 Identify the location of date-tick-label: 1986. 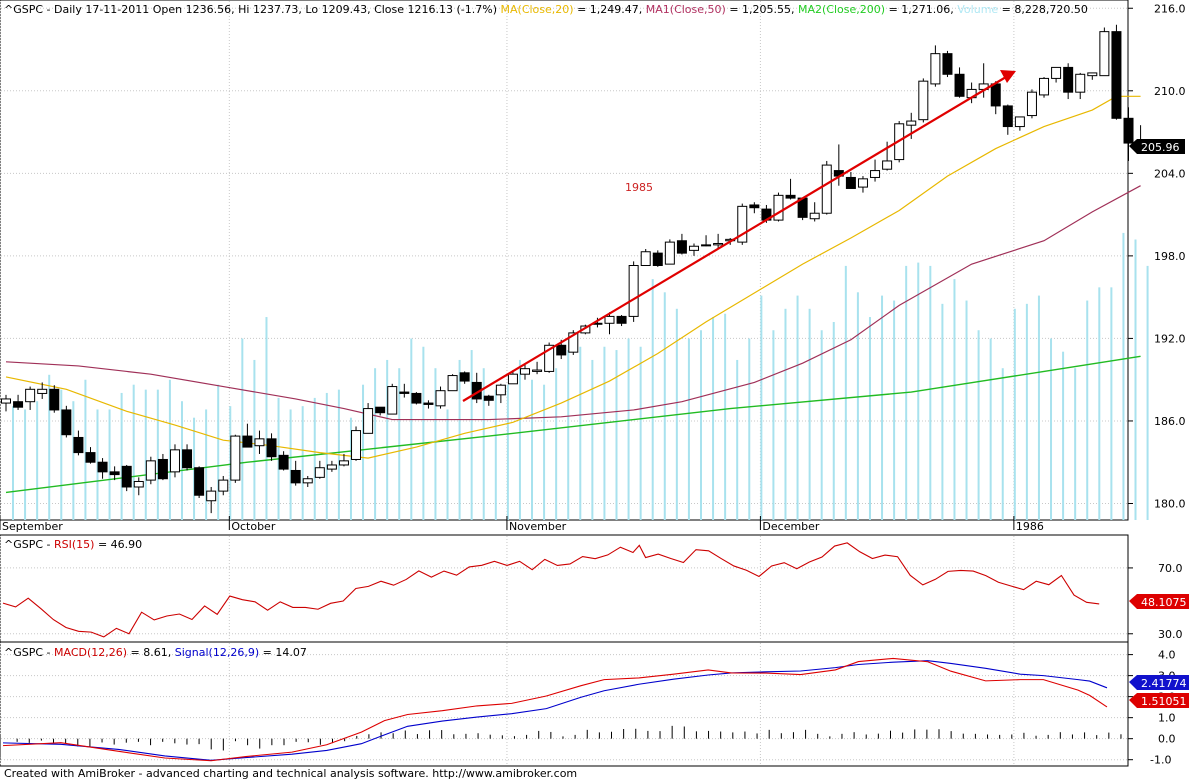
(1030, 526).